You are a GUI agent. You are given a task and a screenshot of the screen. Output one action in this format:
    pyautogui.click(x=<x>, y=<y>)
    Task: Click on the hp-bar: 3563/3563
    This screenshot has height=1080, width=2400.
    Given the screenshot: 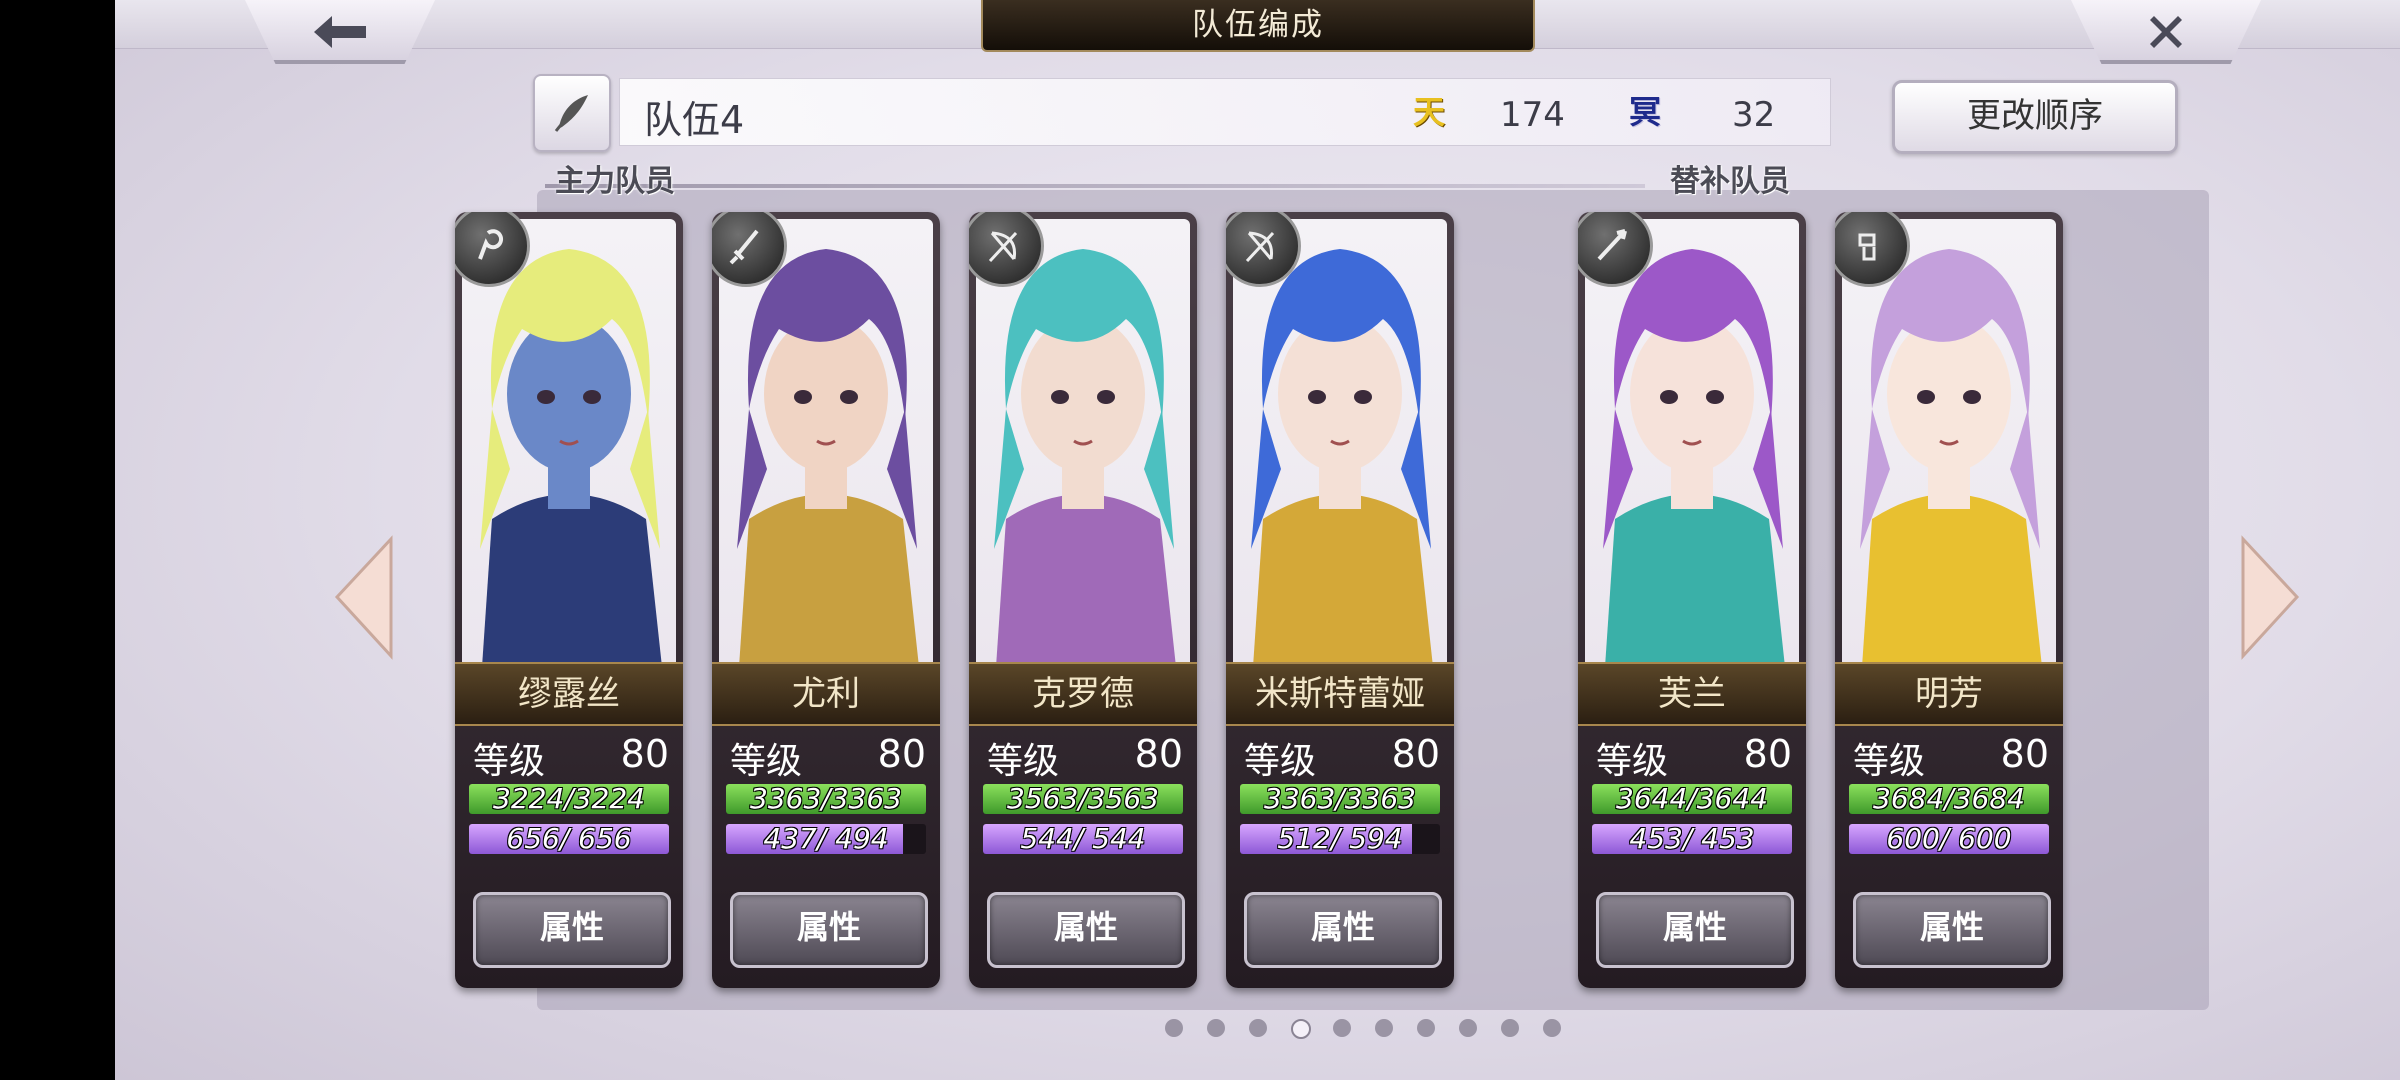 What is the action you would take?
    pyautogui.click(x=1083, y=799)
    